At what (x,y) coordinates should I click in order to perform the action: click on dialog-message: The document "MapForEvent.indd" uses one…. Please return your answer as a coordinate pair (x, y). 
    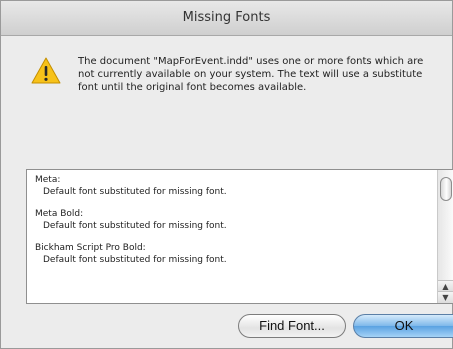
    Looking at the image, I should click on (251, 74).